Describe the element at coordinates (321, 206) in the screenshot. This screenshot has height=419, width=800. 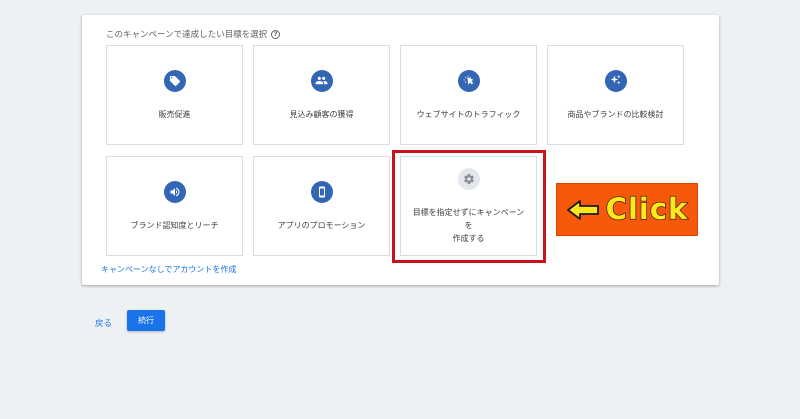
I see `goal-tile-app-promotion: アプリのプロモーション` at that location.